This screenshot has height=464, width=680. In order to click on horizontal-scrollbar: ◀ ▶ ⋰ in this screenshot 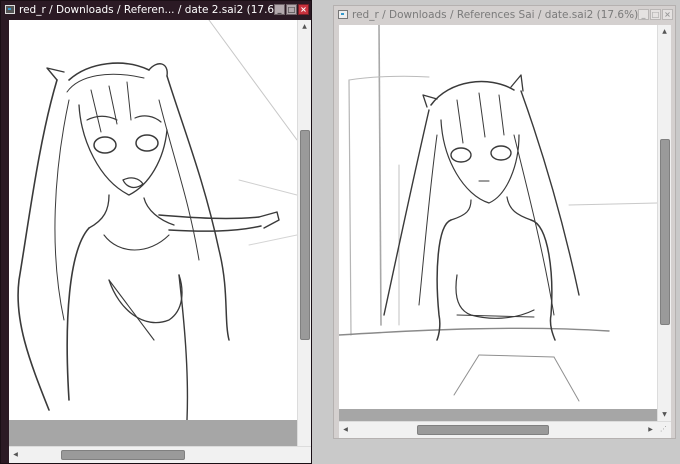, I will do `click(505, 429)`.